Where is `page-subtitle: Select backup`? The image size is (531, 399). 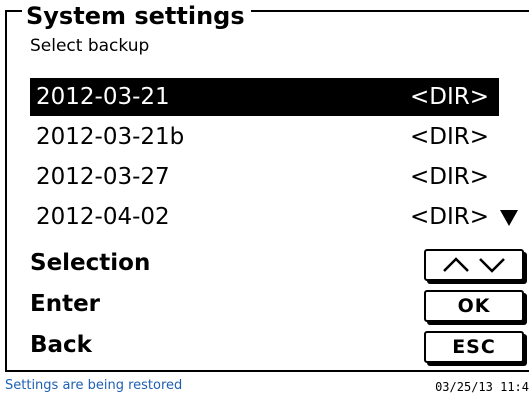
page-subtitle: Select backup is located at coordinates (90, 46).